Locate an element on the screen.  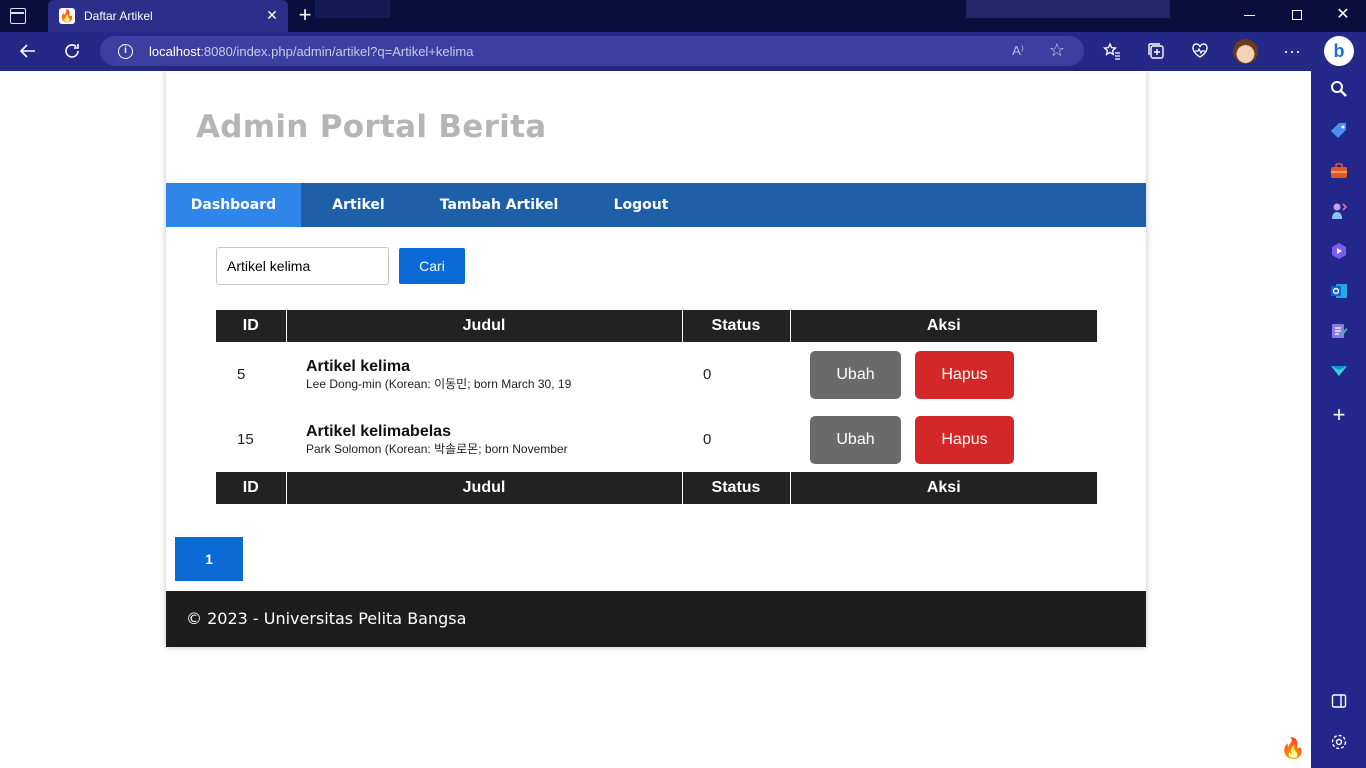
notes-icon is located at coordinates (1339, 332).